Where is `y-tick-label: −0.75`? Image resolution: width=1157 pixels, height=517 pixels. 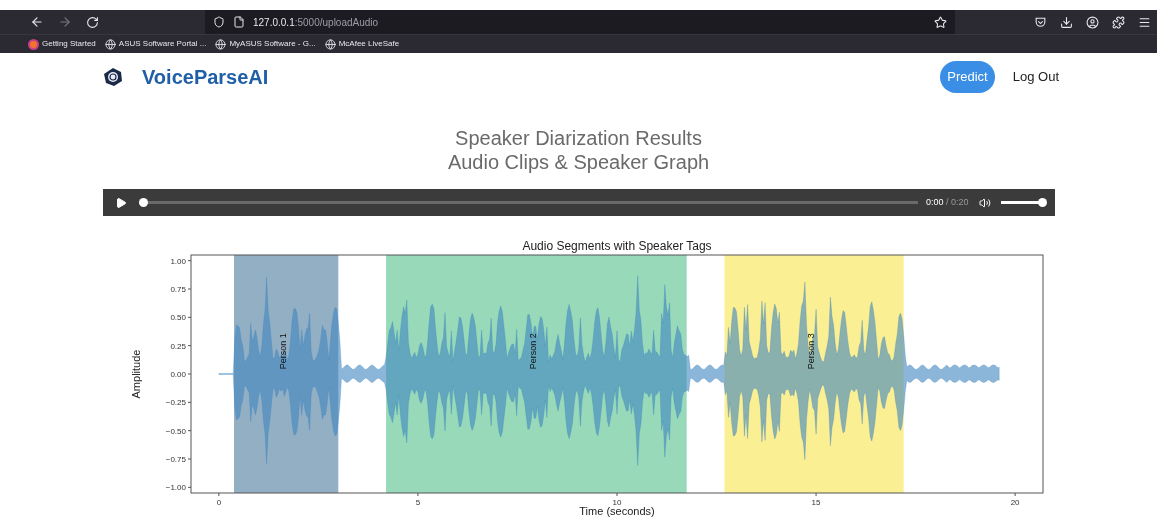
y-tick-label: −0.75 is located at coordinates (175, 459).